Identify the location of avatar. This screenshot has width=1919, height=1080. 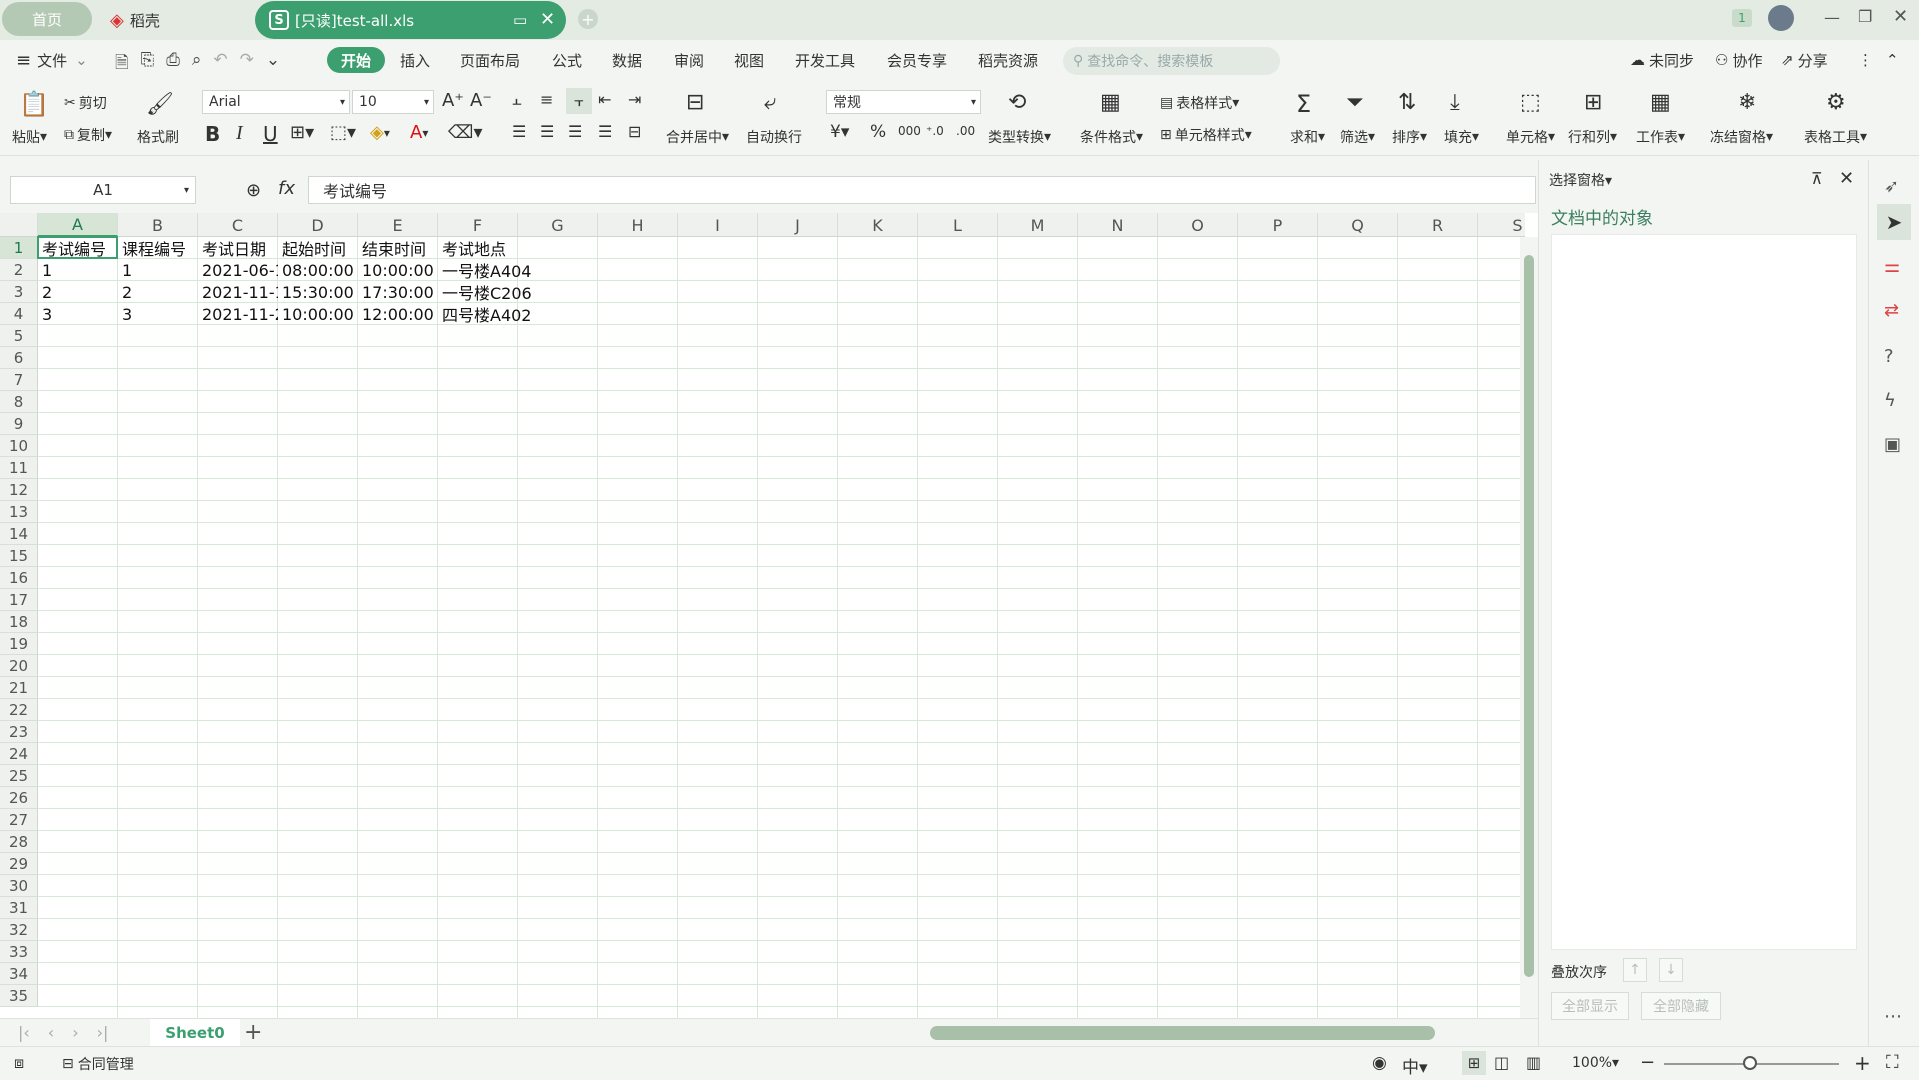
(1781, 18).